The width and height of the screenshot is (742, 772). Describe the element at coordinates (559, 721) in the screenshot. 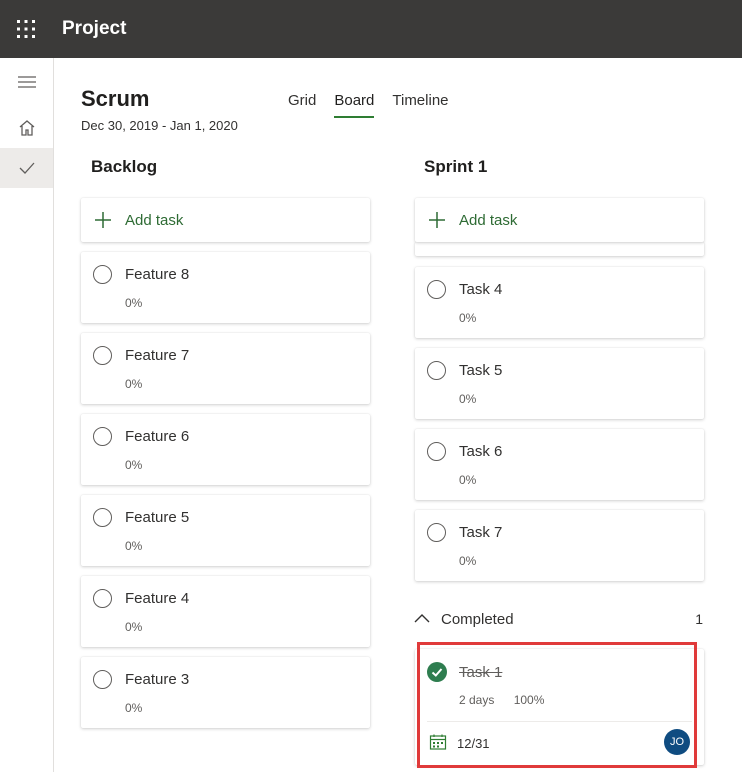

I see `card-divider` at that location.